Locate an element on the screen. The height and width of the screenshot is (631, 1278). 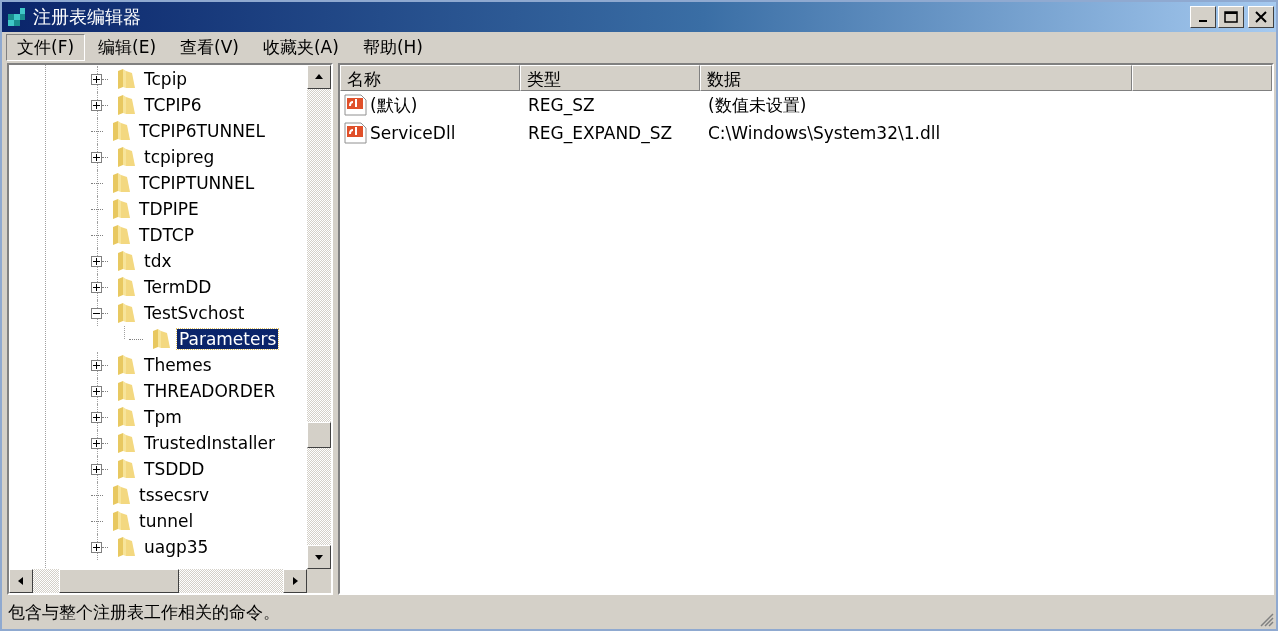
menu-item: 文件(F) is located at coordinates (46, 47).